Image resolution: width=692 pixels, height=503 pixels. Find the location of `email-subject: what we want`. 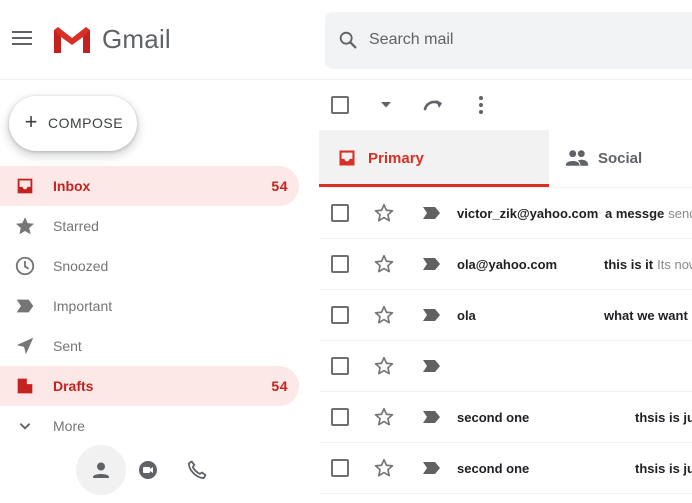

email-subject: what we want is located at coordinates (646, 315).